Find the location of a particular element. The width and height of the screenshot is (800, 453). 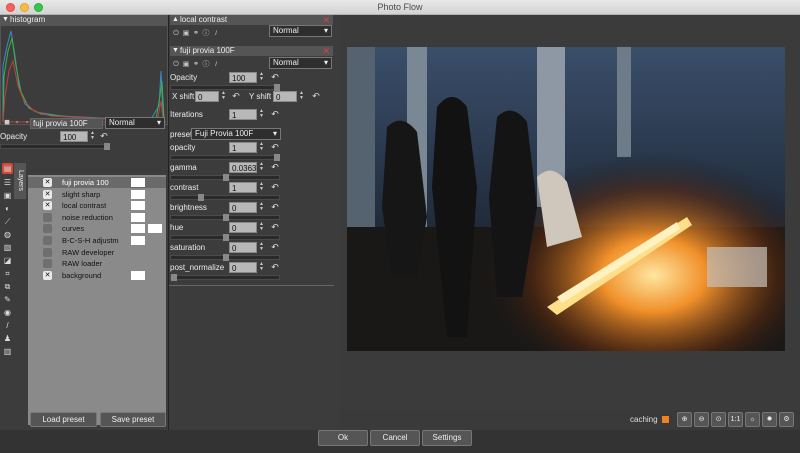

iterations-spinner: ▲ ▼ is located at coordinates (261, 114).